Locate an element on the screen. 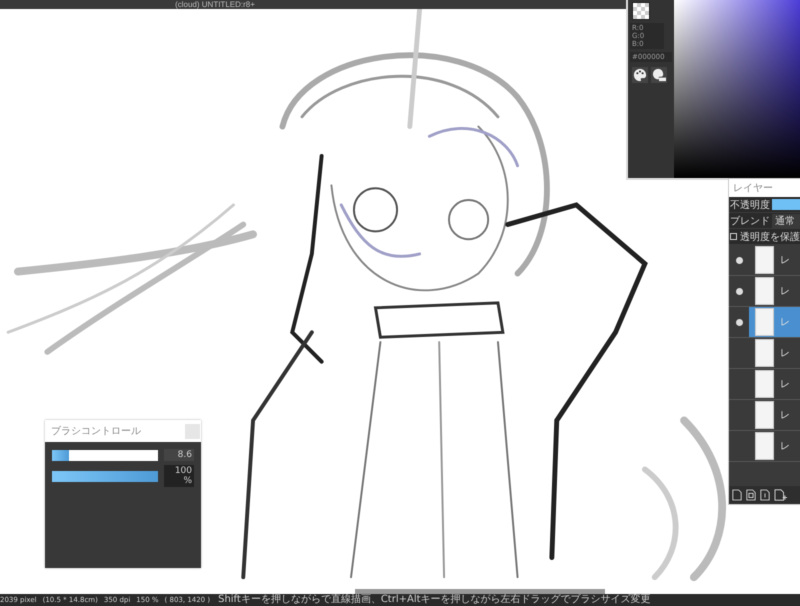 This screenshot has height=606, width=800. palette-icon is located at coordinates (640, 75).